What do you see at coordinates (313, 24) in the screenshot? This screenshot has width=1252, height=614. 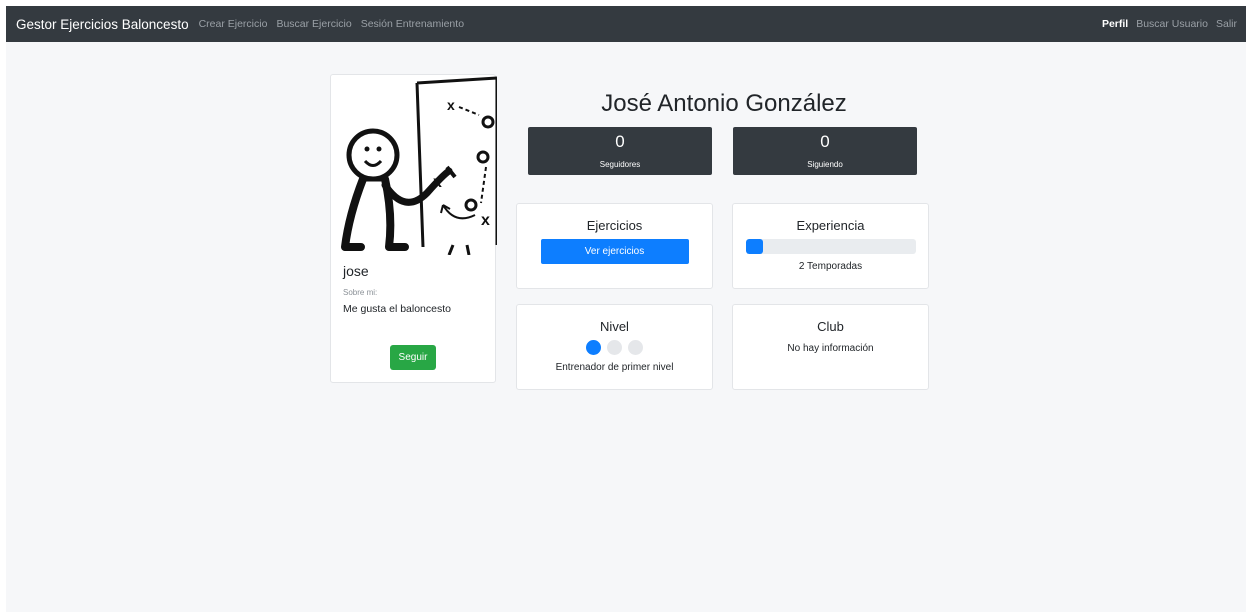 I see `nav-buscar-ejercicio: Buscar Ejercicio` at bounding box center [313, 24].